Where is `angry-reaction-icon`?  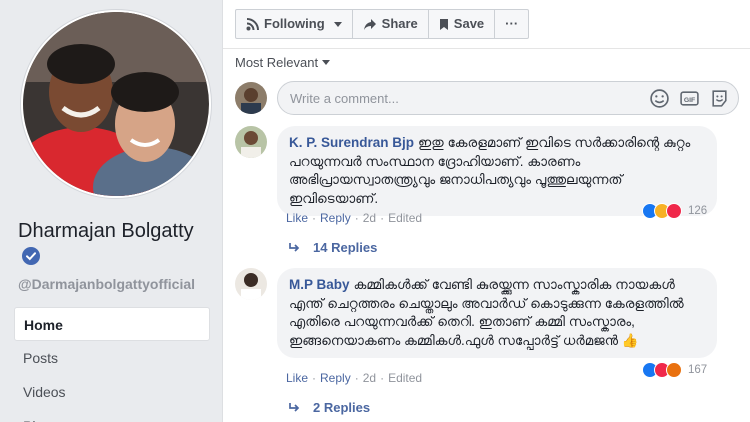
angry-reaction-icon is located at coordinates (674, 370).